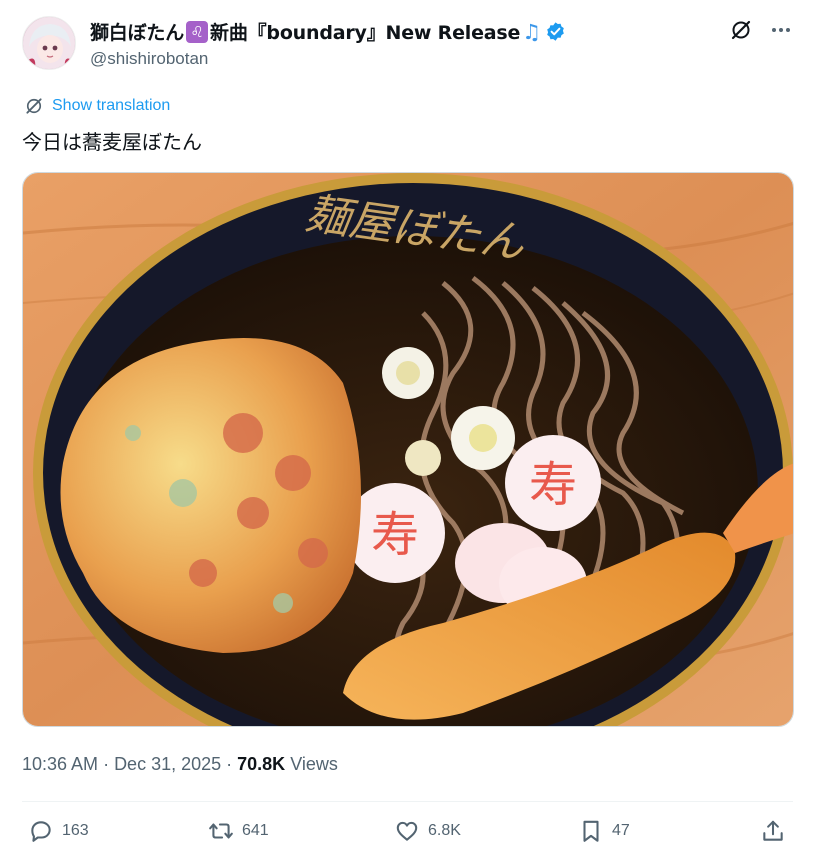  What do you see at coordinates (365, 33) in the screenshot?
I see `display-name-suffix: 新曲『boundary』New Release` at bounding box center [365, 33].